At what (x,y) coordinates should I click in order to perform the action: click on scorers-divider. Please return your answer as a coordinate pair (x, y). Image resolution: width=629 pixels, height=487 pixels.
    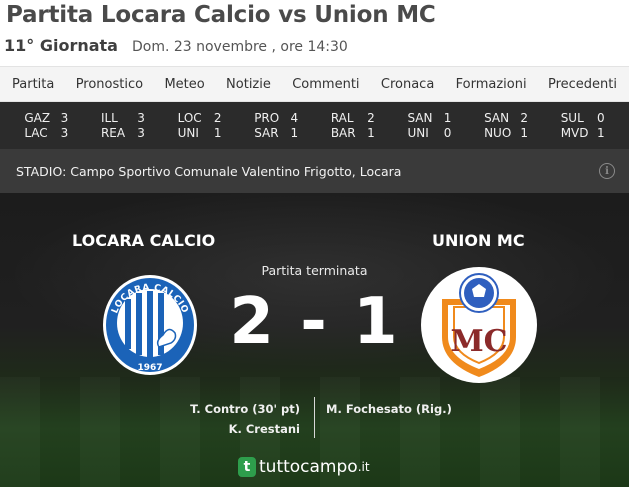
    Looking at the image, I should click on (314, 417).